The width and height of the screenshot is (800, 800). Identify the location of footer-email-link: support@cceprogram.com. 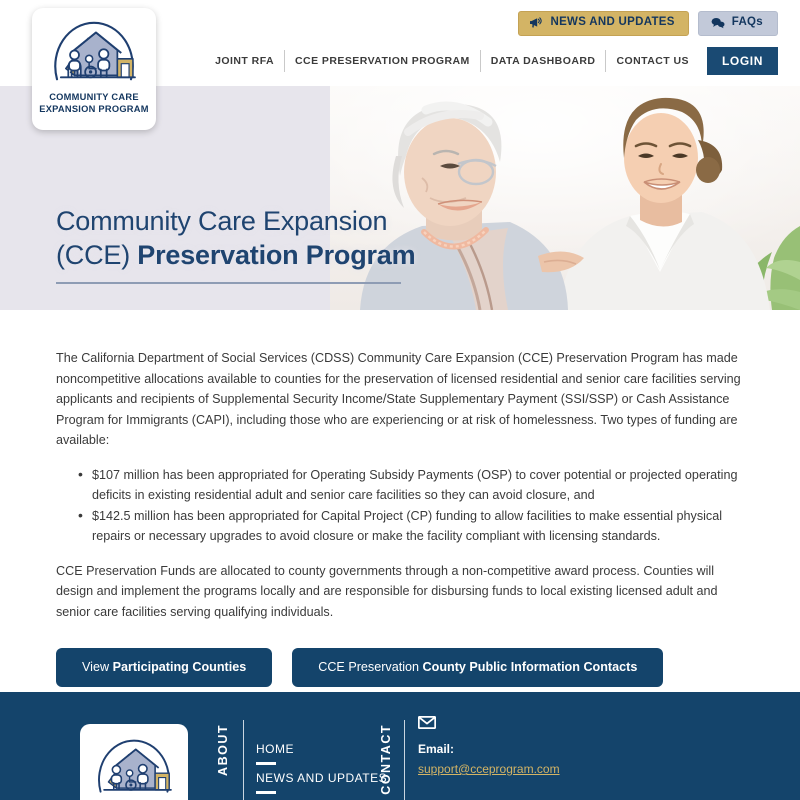
(489, 769).